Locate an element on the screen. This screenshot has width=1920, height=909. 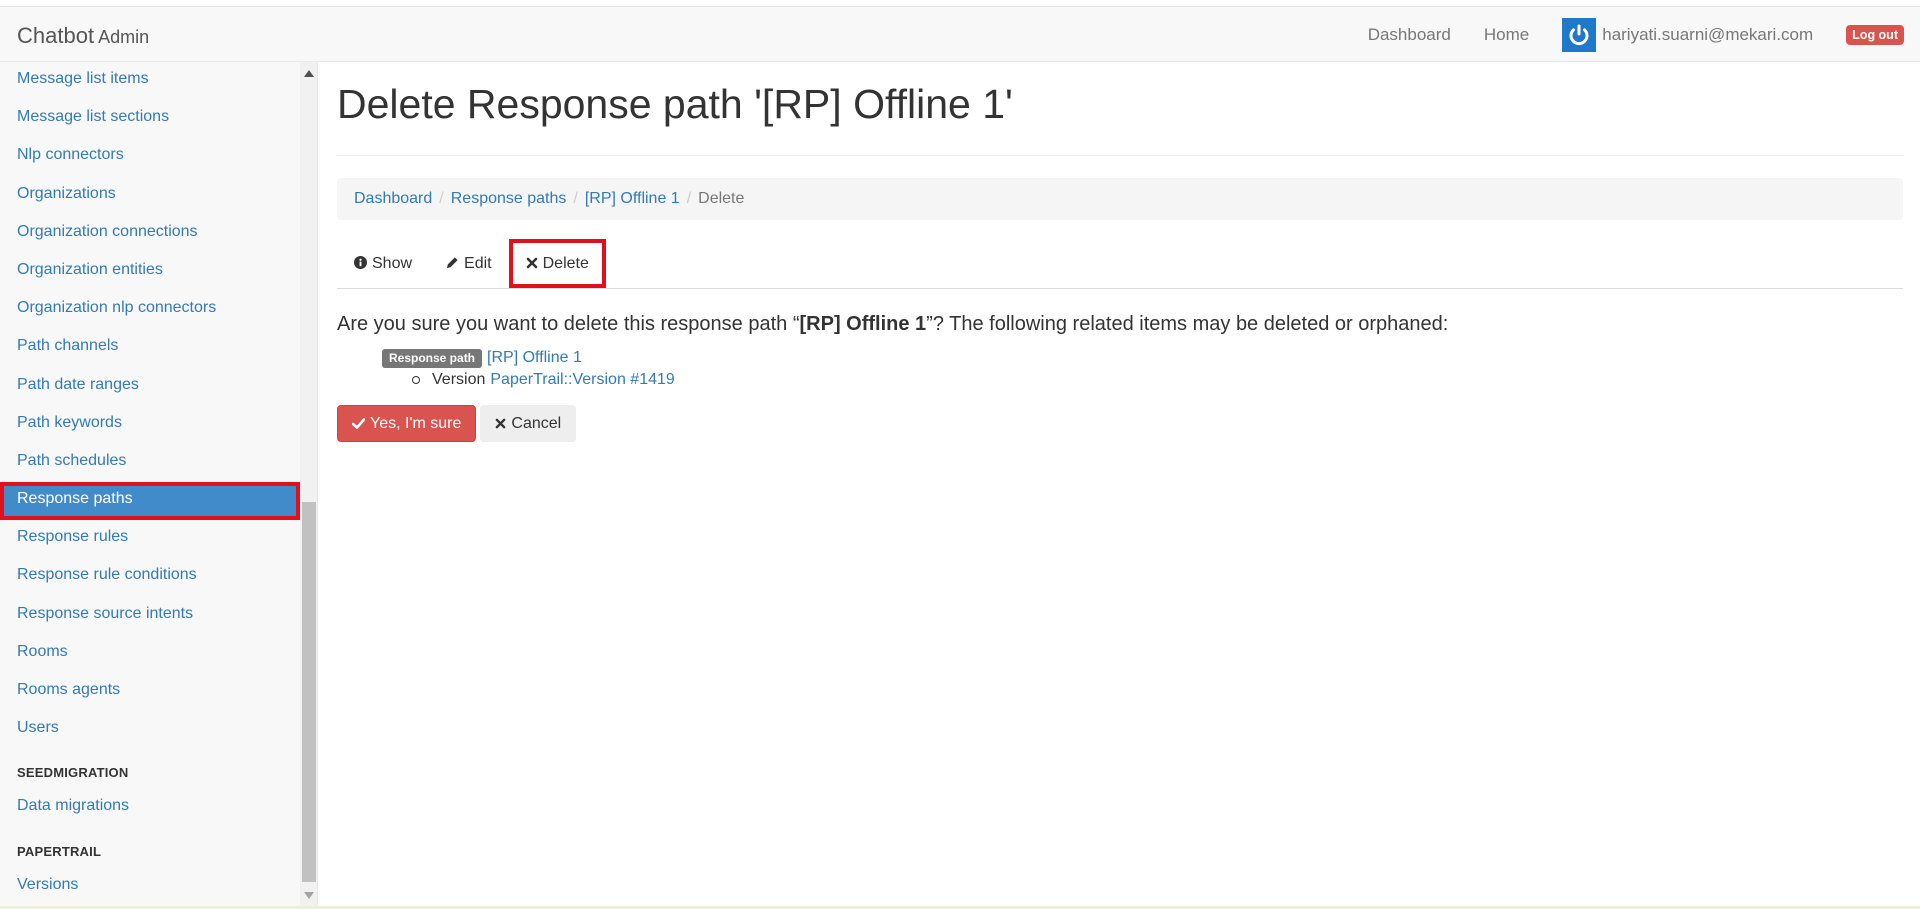
page-title: Delete Response path '[RP] Offline 1' is located at coordinates (1120, 119).